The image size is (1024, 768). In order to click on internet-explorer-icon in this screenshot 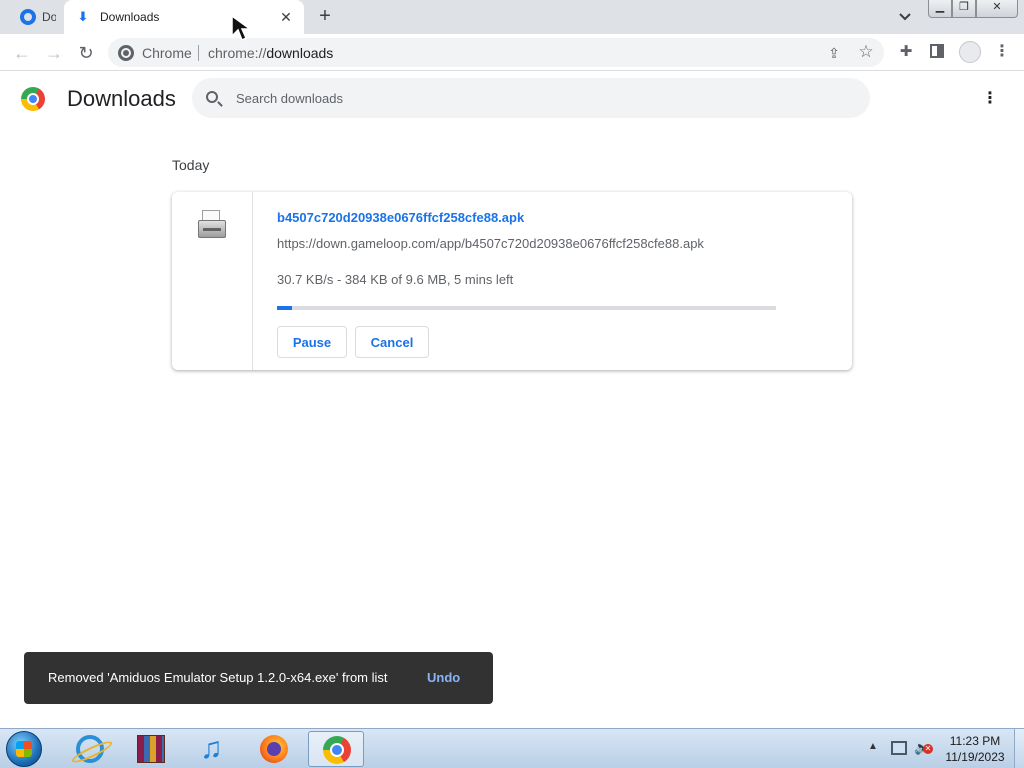, I will do `click(90, 749)`.